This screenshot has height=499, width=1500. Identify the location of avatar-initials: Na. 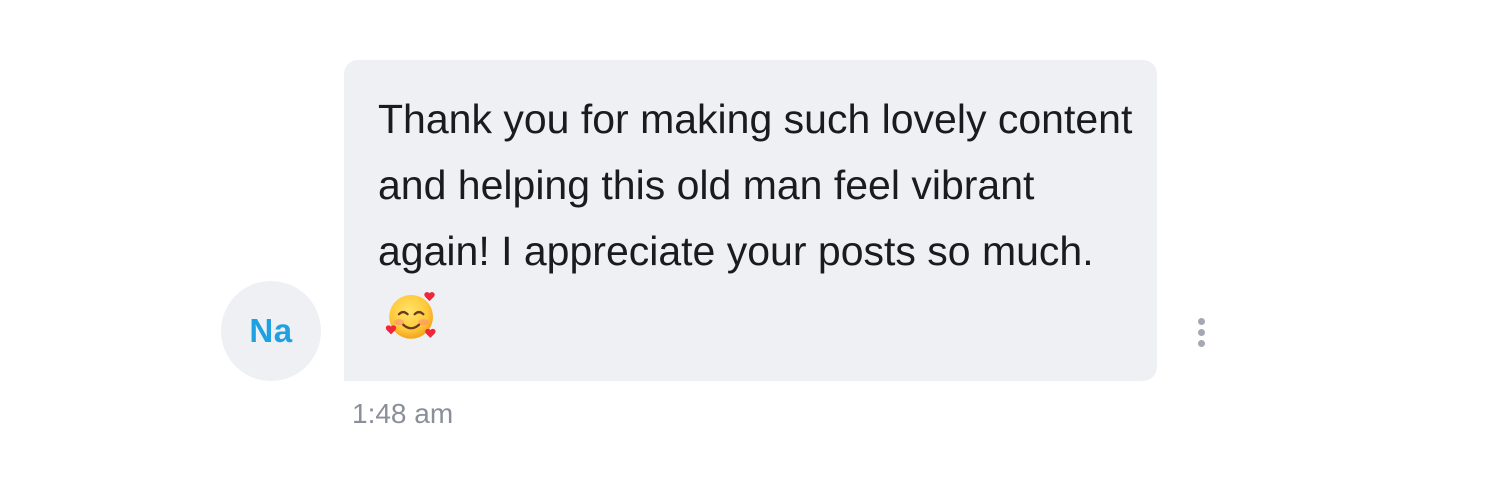
(271, 330).